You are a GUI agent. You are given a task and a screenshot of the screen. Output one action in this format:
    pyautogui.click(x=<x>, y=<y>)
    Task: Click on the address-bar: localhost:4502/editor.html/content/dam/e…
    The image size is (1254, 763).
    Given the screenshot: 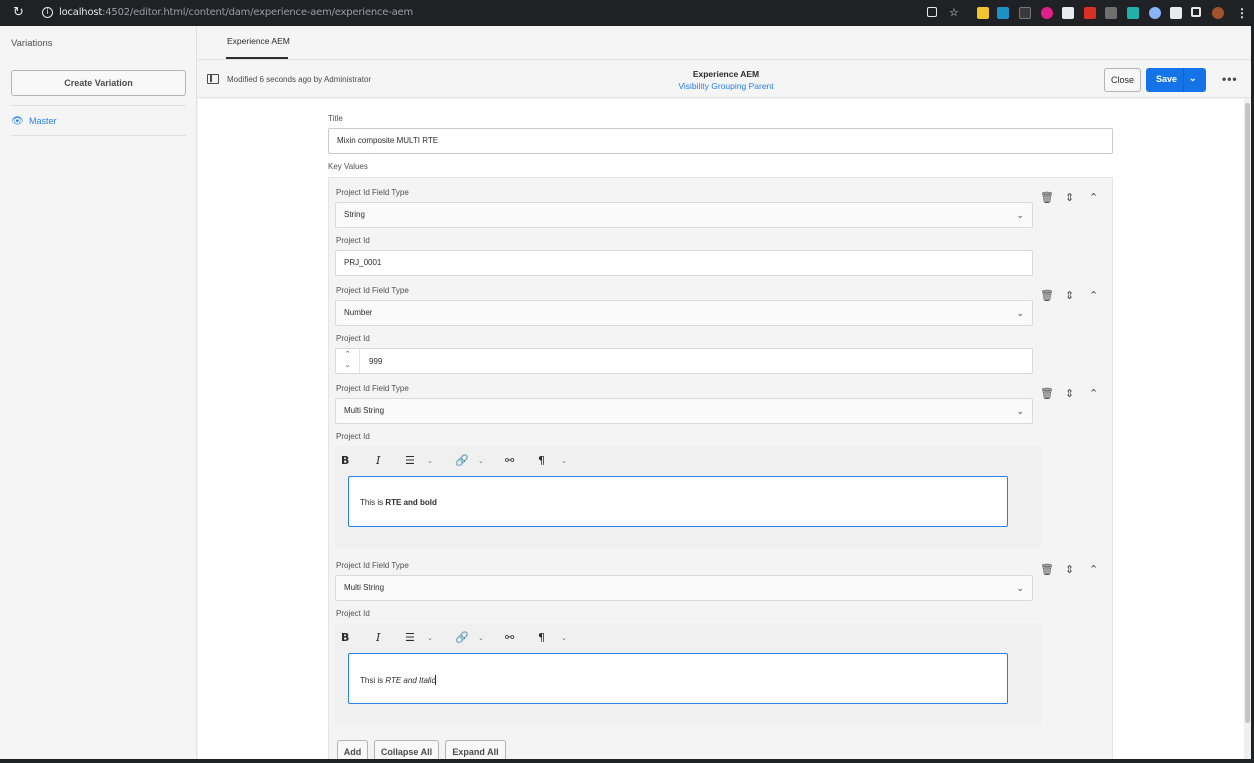 What is the action you would take?
    pyautogui.click(x=236, y=12)
    